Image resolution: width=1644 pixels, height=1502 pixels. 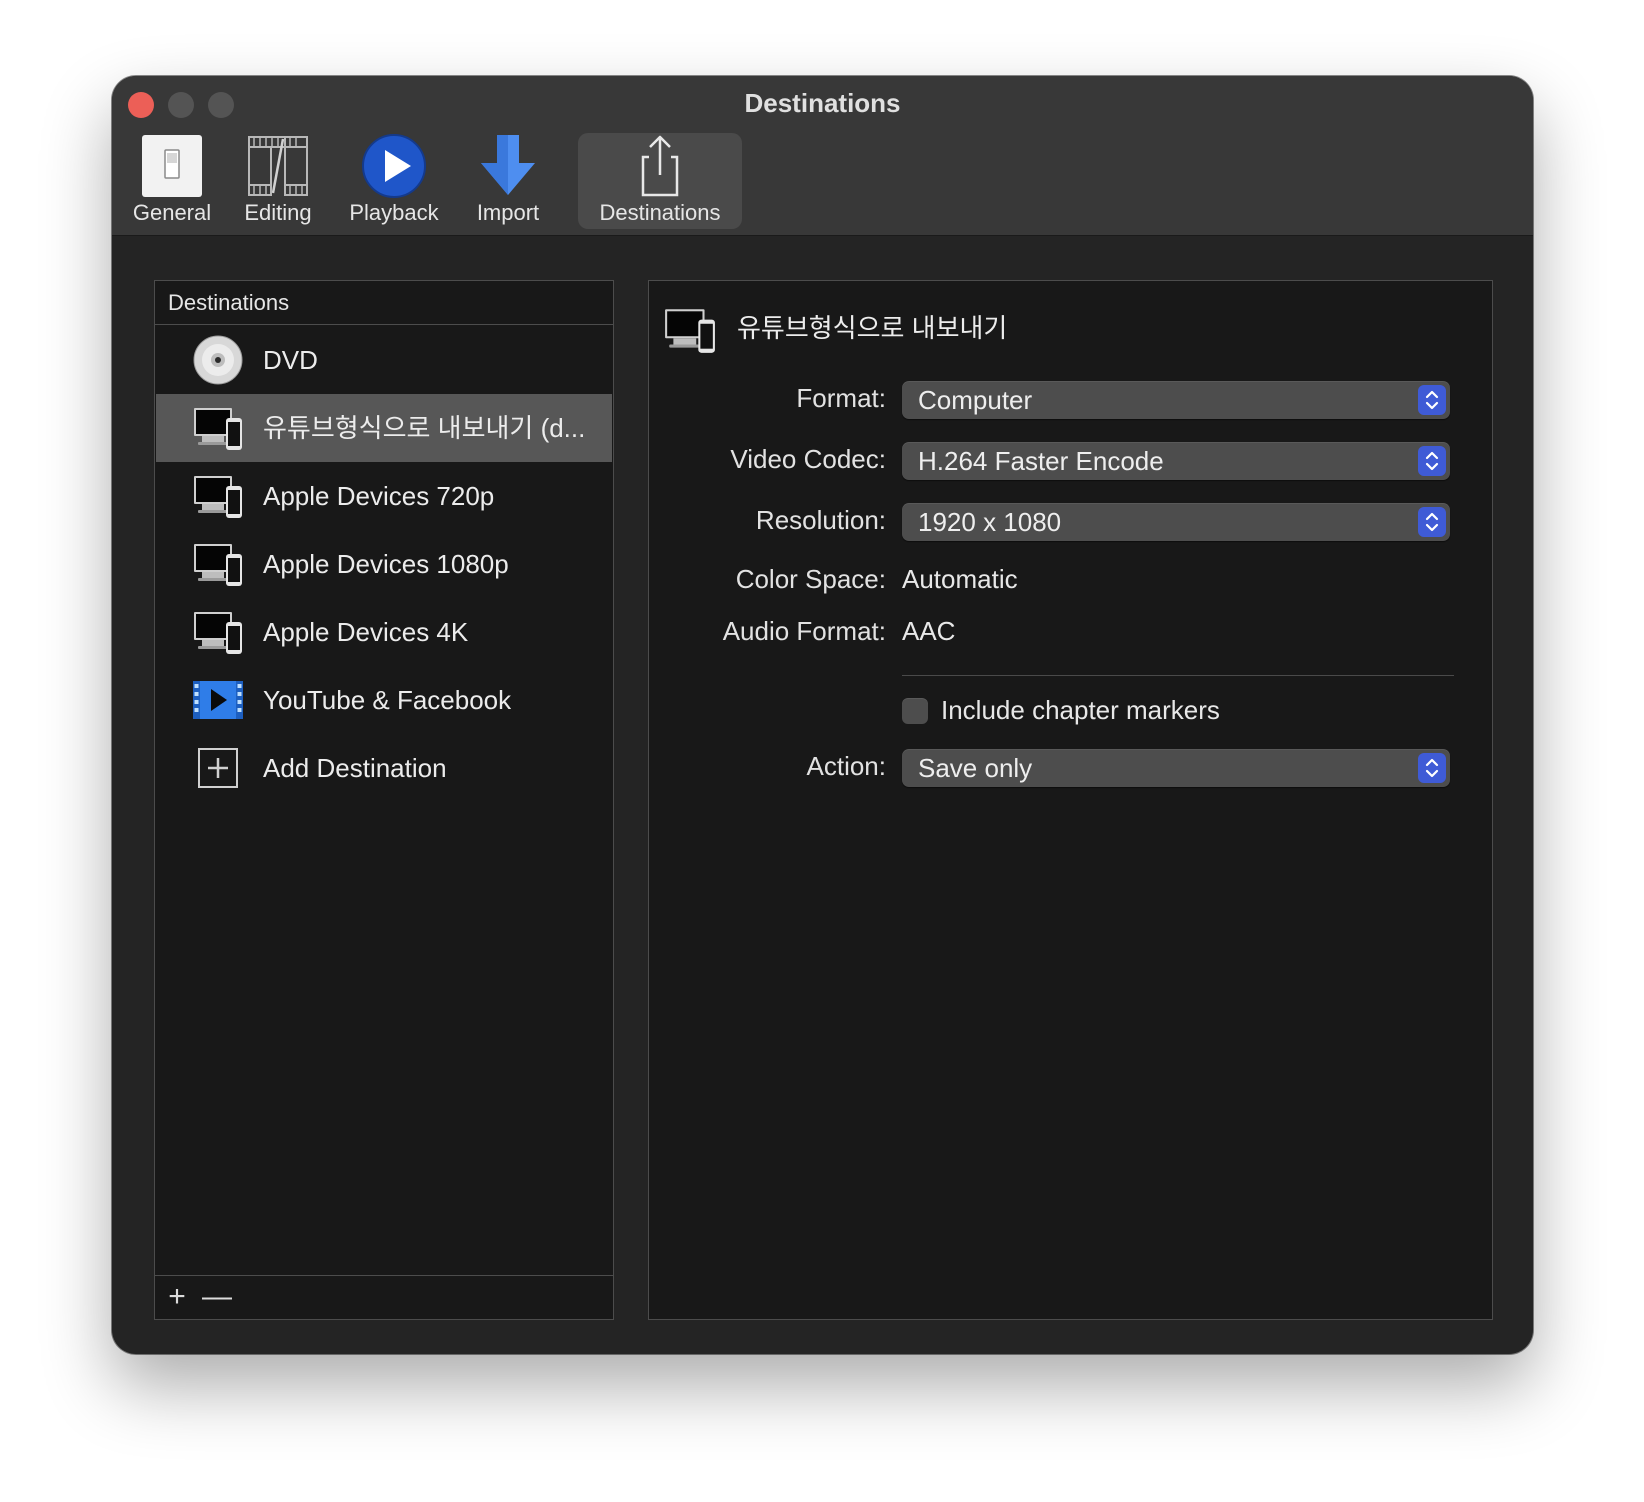 What do you see at coordinates (929, 631) in the screenshot?
I see `audio-format-value: AAC` at bounding box center [929, 631].